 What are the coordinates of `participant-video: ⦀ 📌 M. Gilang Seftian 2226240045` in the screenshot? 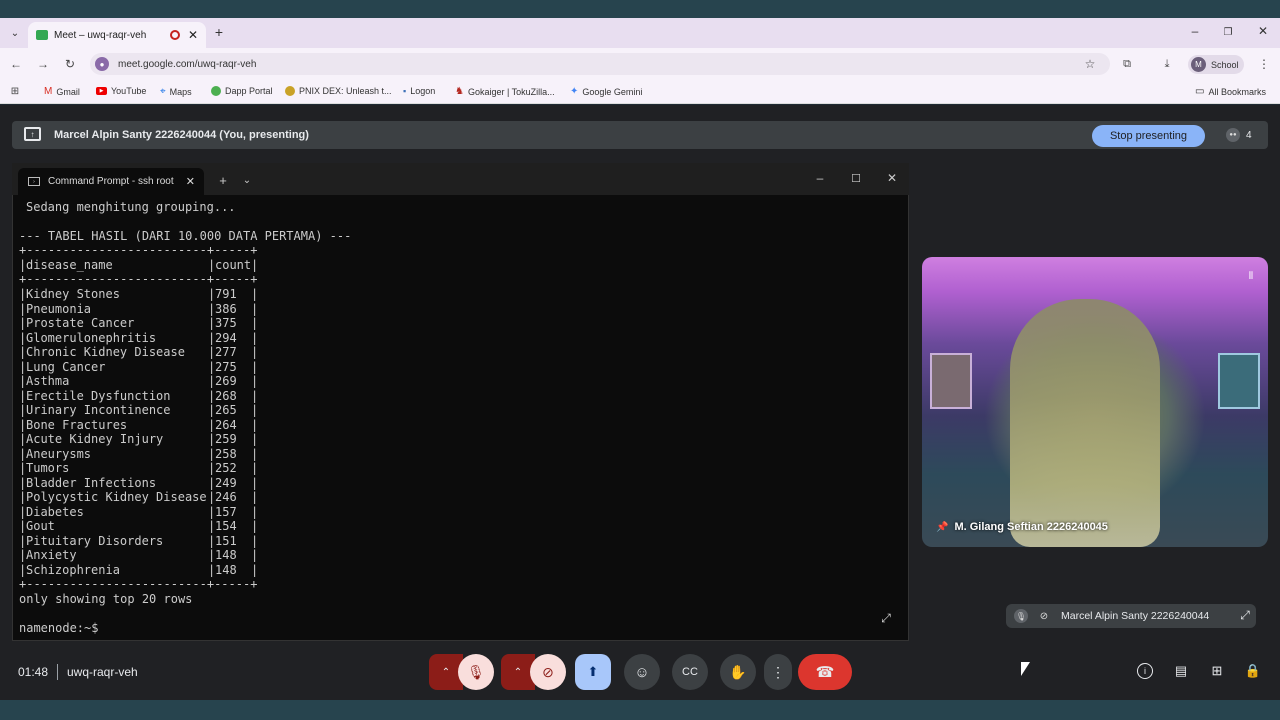 It's located at (1095, 402).